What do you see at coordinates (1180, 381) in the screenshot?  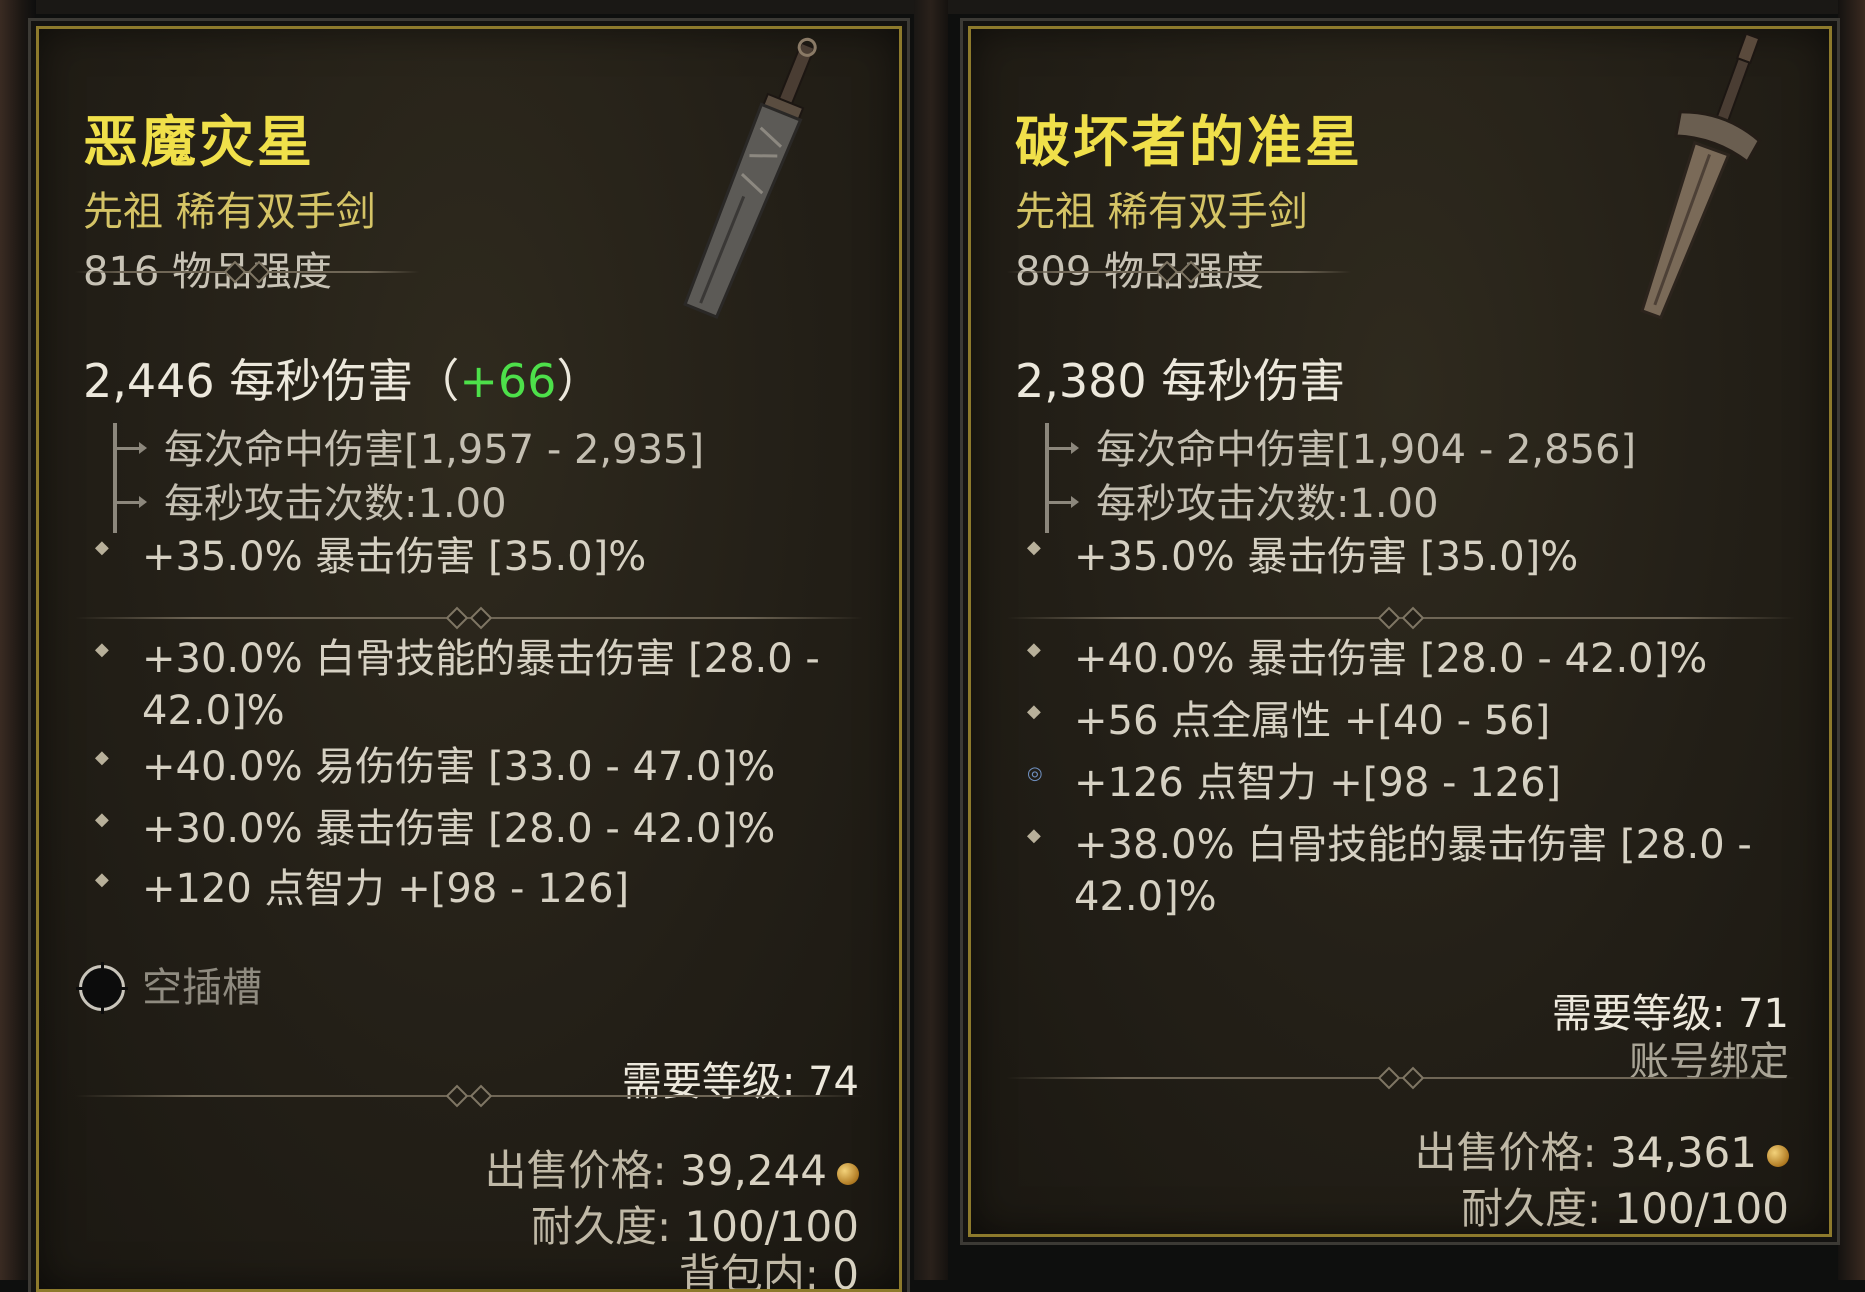 I see `dps-value: 2,380 每秒伤害` at bounding box center [1180, 381].